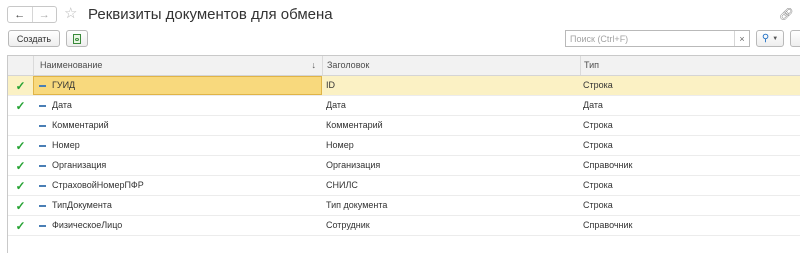 The width and height of the screenshot is (800, 253). Describe the element at coordinates (34, 38) in the screenshot. I see `create-button: Создать` at that location.